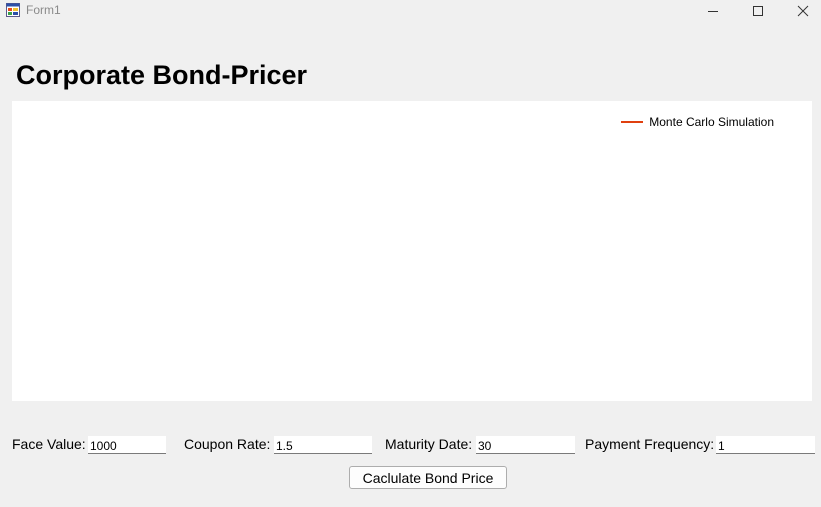  Describe the element at coordinates (227, 444) in the screenshot. I see `coupon-rate-label: Coupon Rate:` at that location.